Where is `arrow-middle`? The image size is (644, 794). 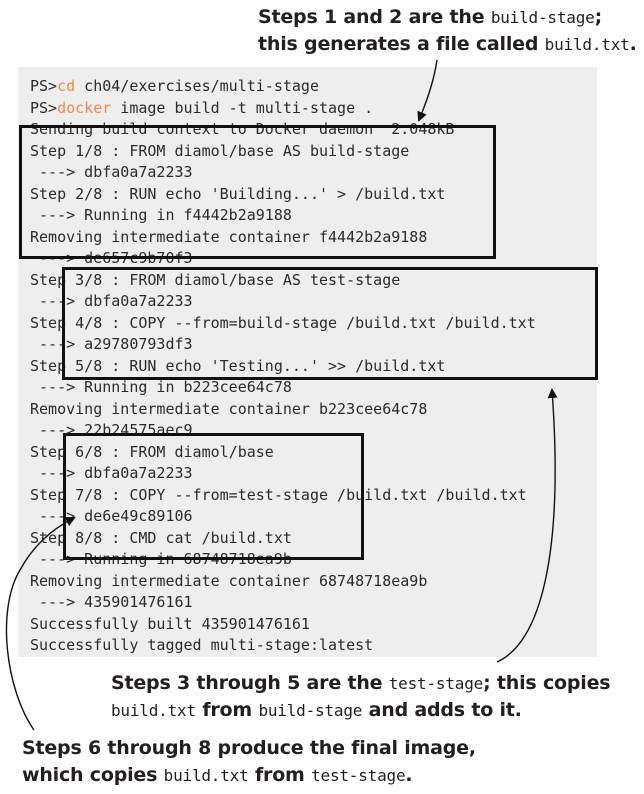 arrow-middle is located at coordinates (527, 525).